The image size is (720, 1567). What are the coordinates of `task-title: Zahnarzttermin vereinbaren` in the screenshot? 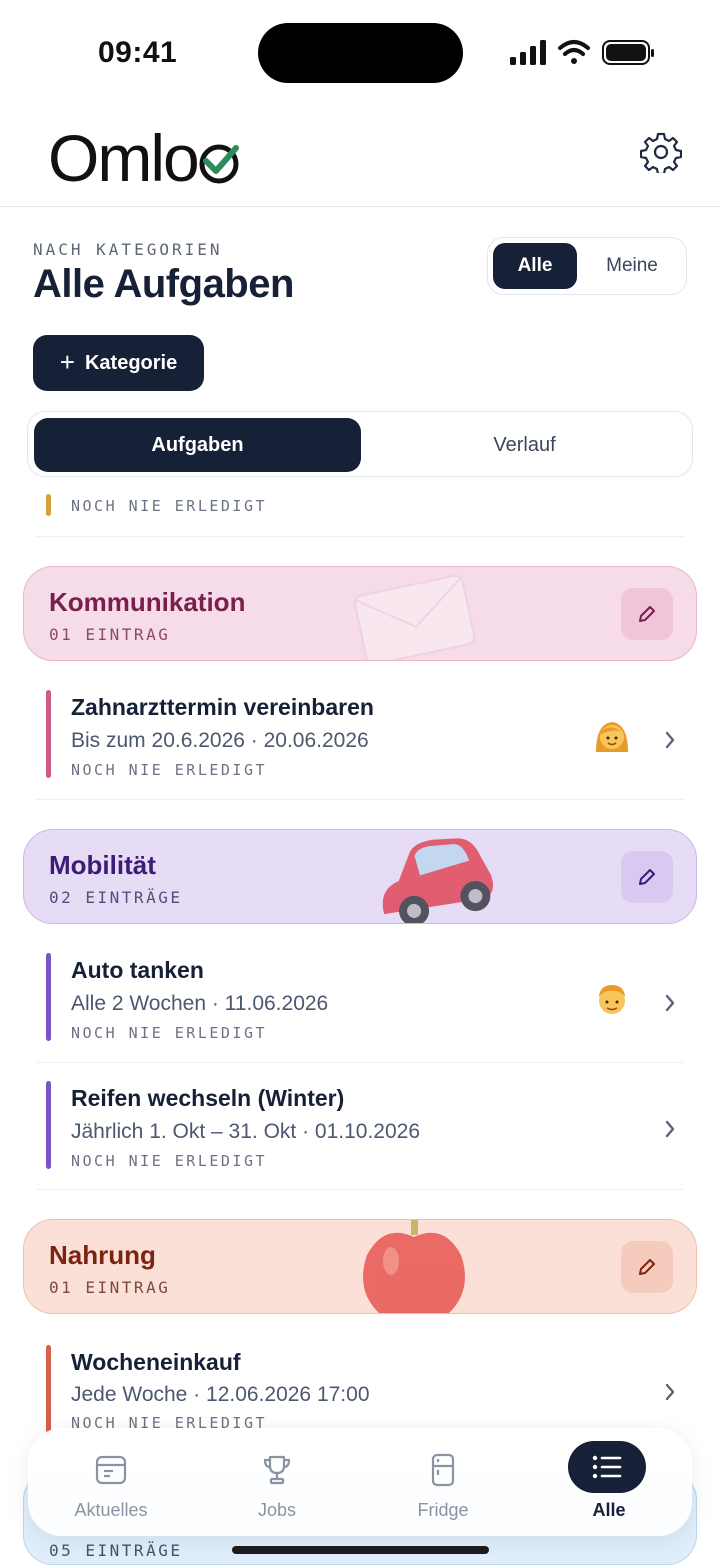 It's located at (222, 707).